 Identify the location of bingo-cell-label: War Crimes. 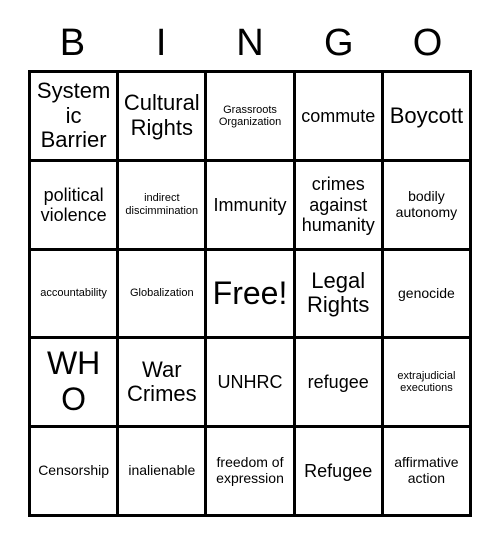
(161, 381).